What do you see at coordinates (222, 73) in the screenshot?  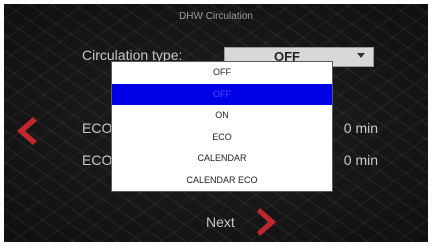 I see `dropdown-option: OFF` at bounding box center [222, 73].